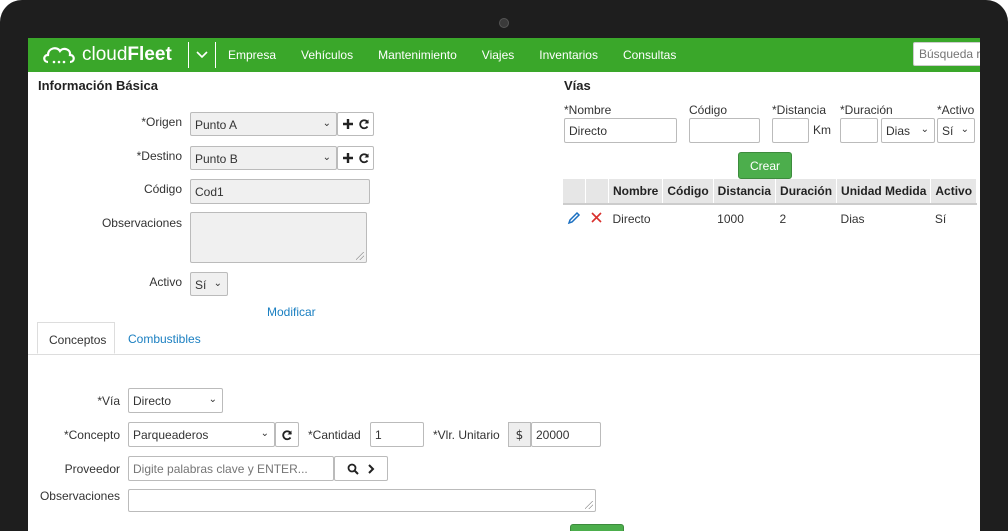 The height and width of the screenshot is (531, 1008). I want to click on col-edit, so click(574, 192).